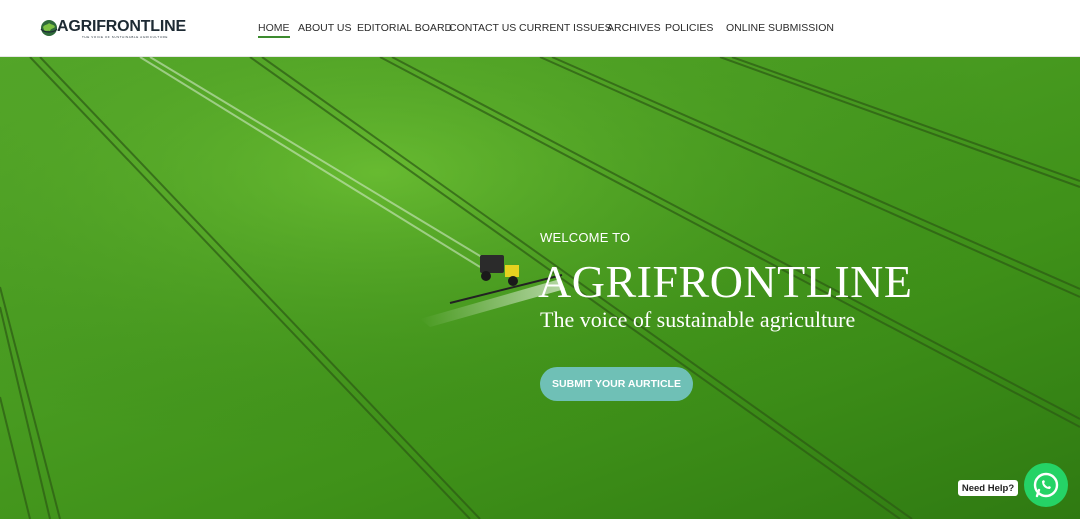 The width and height of the screenshot is (1080, 519). Describe the element at coordinates (725, 281) in the screenshot. I see `hero-title: AGRIFRONTLINE` at that location.